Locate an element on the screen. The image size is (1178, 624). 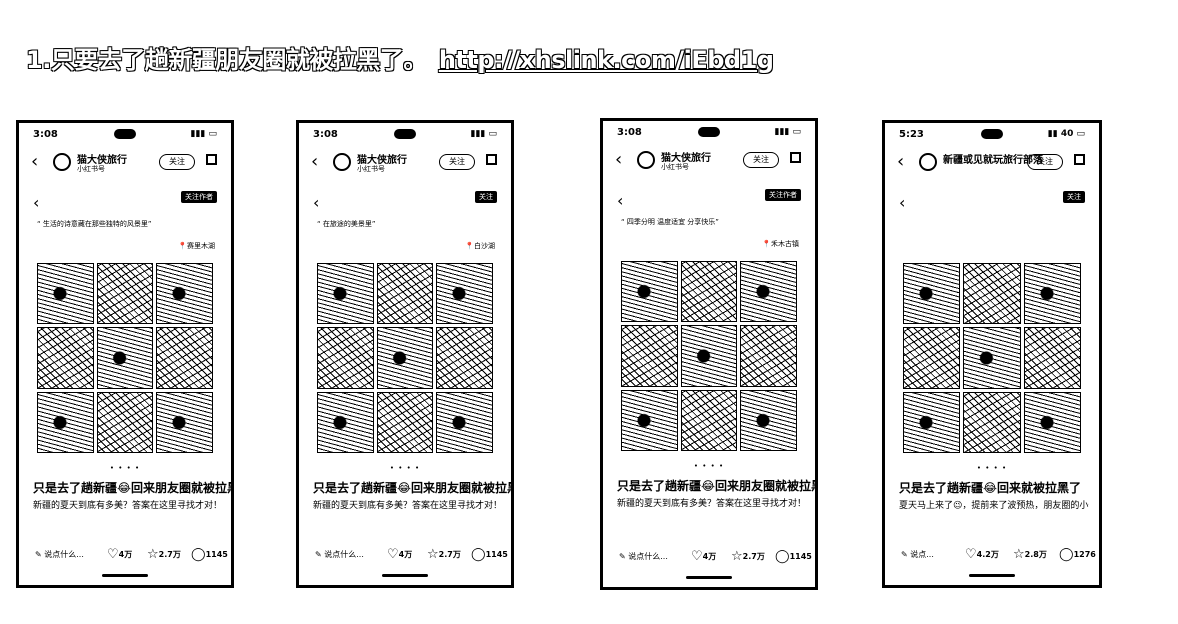
post-title: 只是去了趟新疆😂回来朋友圈就被拉黑了 is located at coordinates (717, 486).